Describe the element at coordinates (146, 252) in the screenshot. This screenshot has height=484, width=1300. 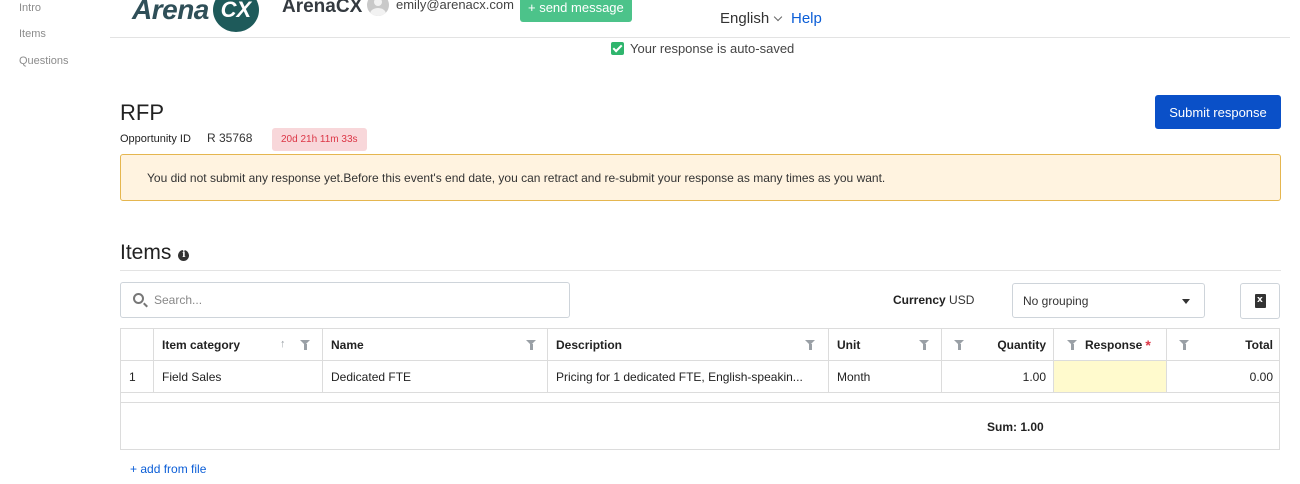
I see `items-heading: Items` at that location.